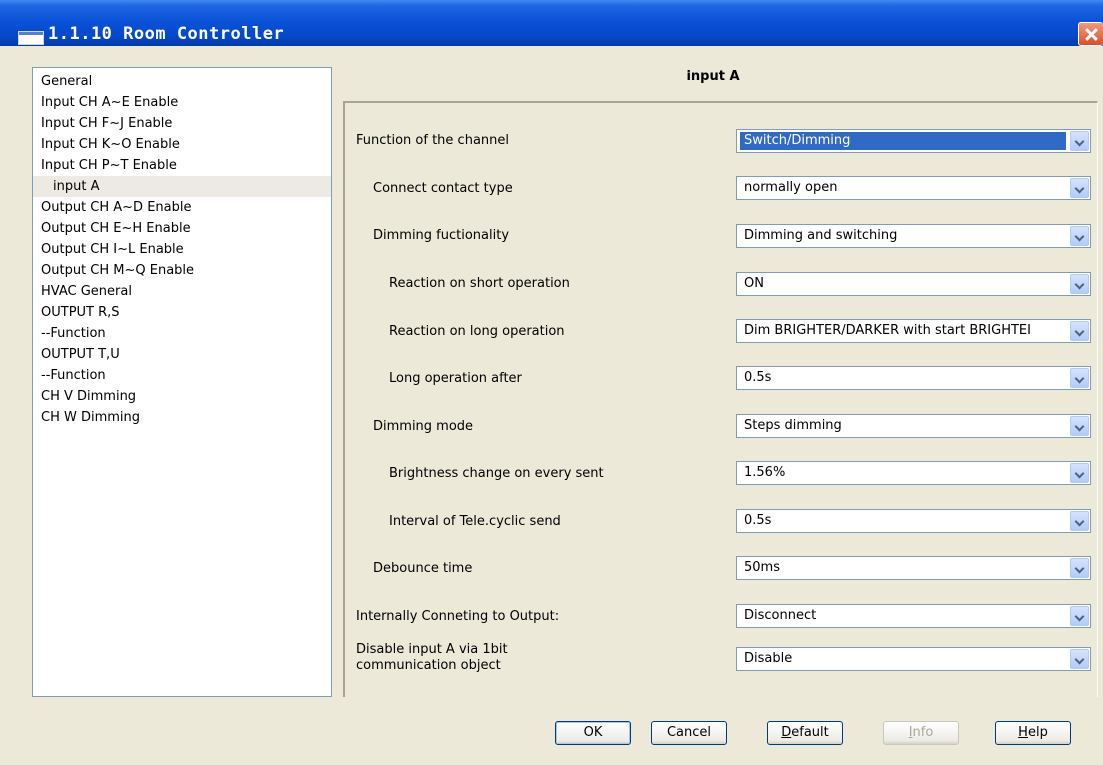  Describe the element at coordinates (182, 123) in the screenshot. I see `tree-item-input-ch-f-j: Input CH F~J Enable` at that location.